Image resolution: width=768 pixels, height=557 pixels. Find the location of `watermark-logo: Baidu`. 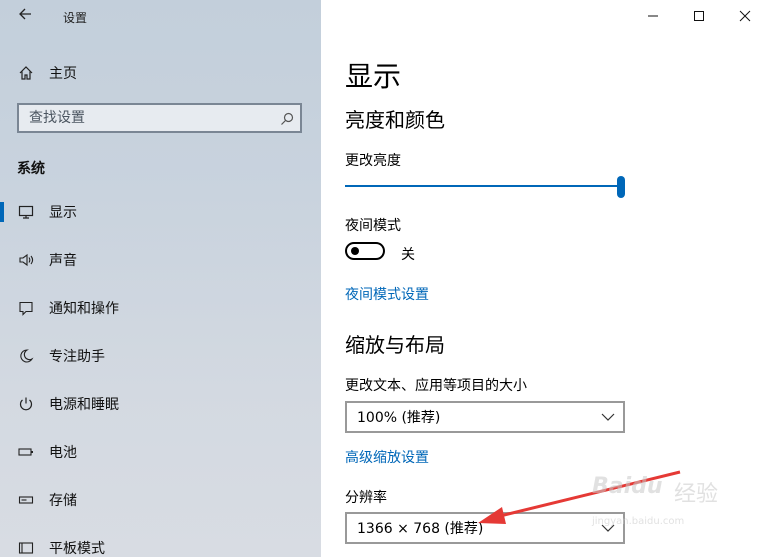

watermark-logo: Baidu is located at coordinates (627, 486).